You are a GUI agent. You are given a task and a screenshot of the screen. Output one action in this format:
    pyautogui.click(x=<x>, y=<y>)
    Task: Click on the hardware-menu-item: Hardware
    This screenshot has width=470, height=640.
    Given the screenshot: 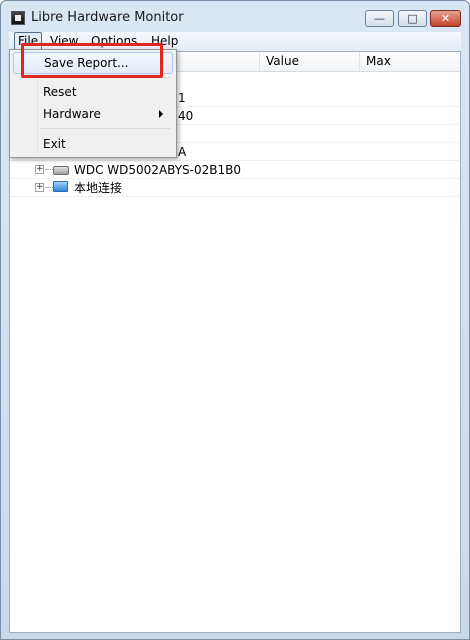 What is the action you would take?
    pyautogui.click(x=93, y=114)
    